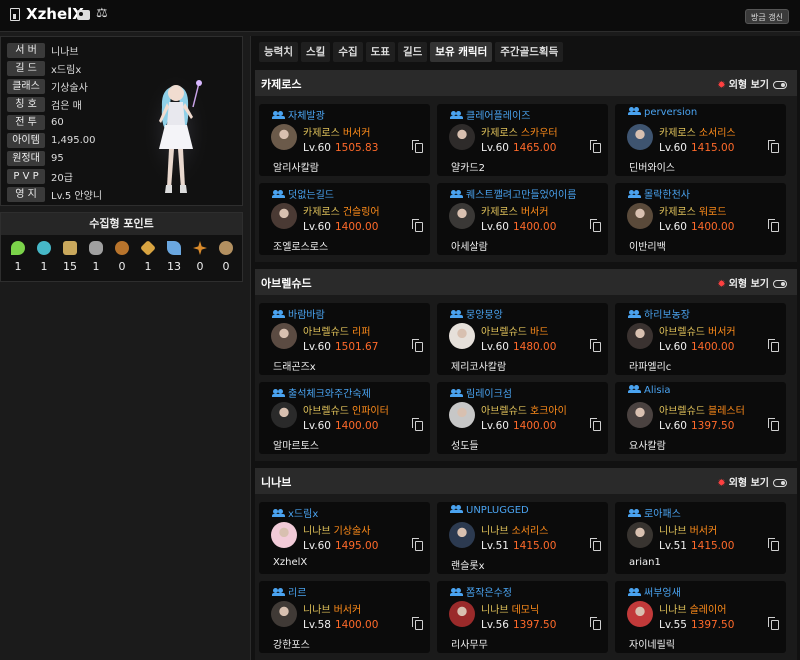 Image resolution: width=800 pixels, height=660 pixels. I want to click on collect-item: 15, so click(70, 257).